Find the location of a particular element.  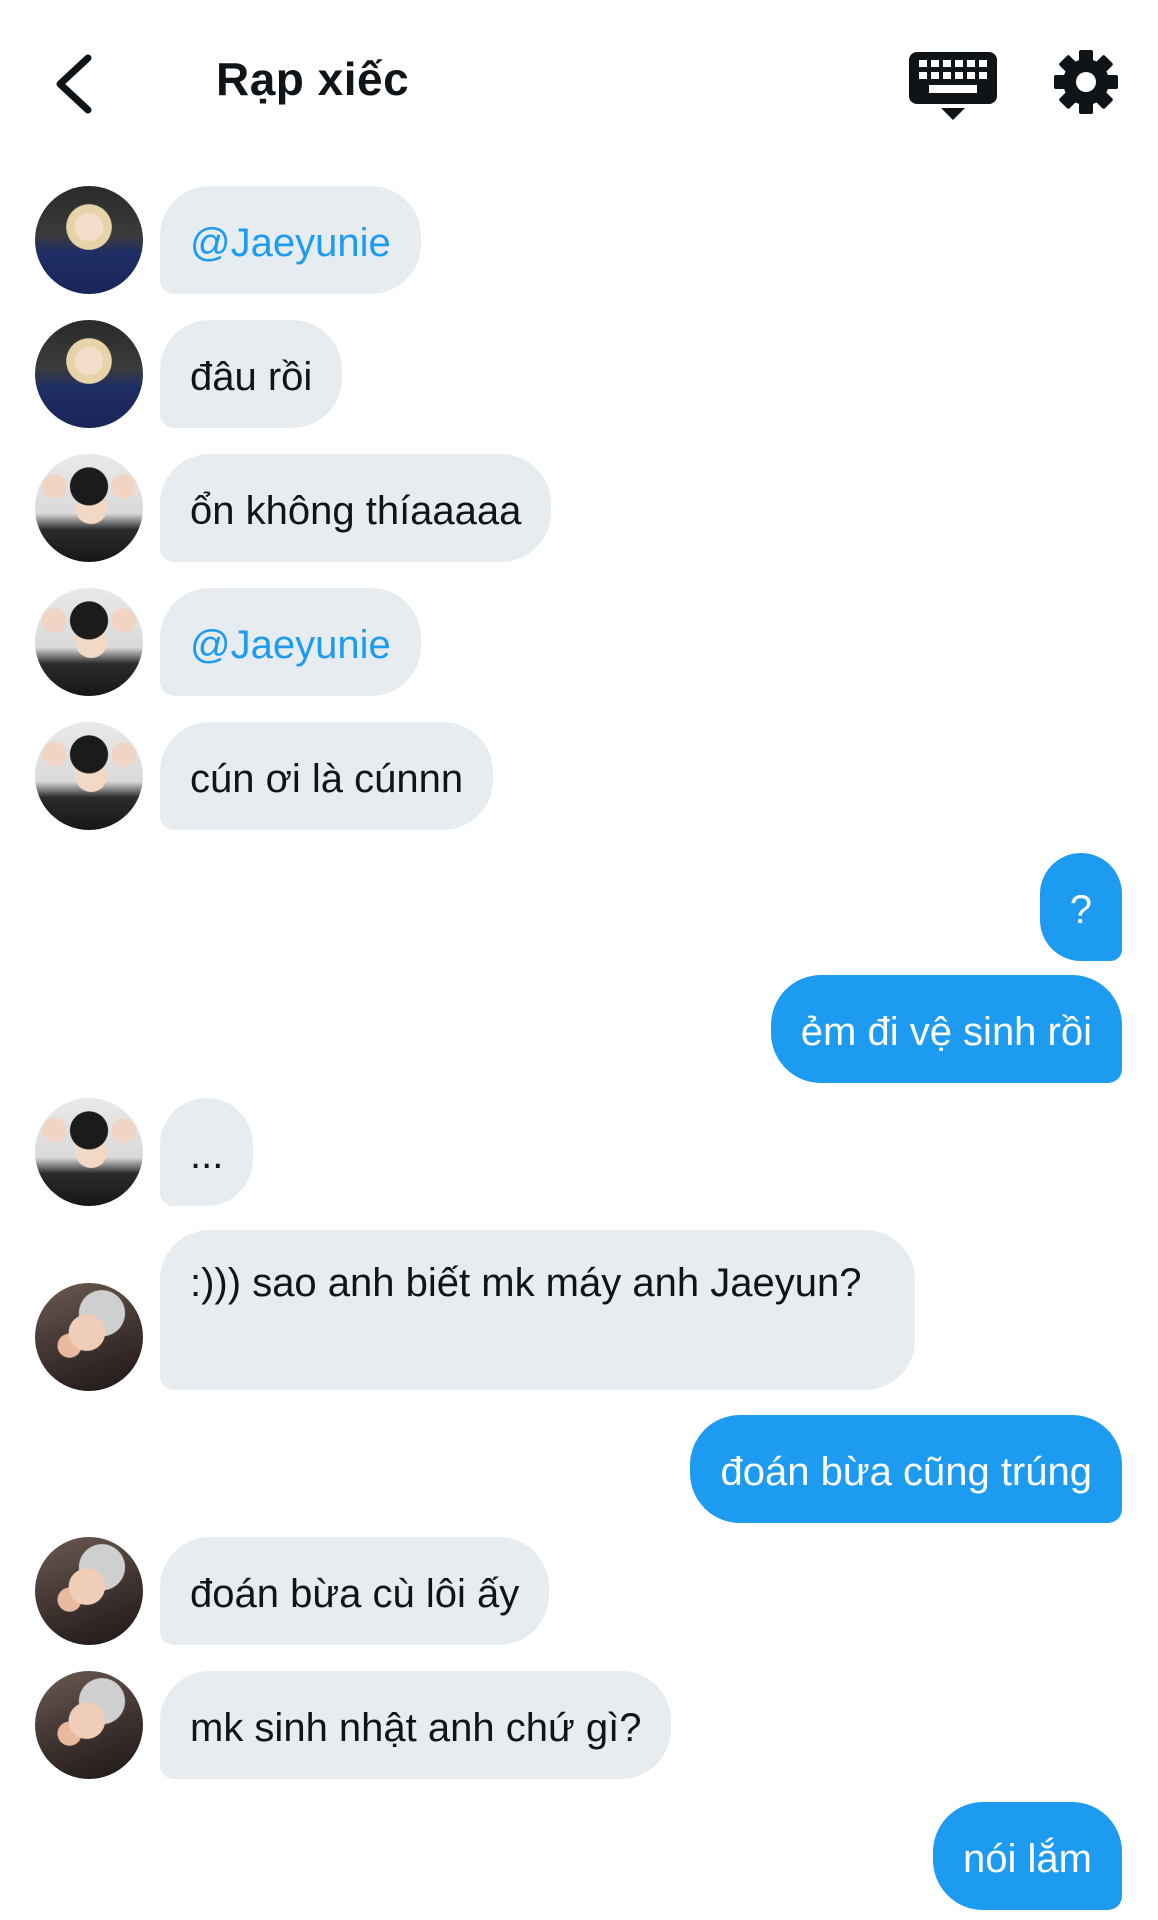

message-bubble: cún ơi là cúnnn is located at coordinates (327, 776).